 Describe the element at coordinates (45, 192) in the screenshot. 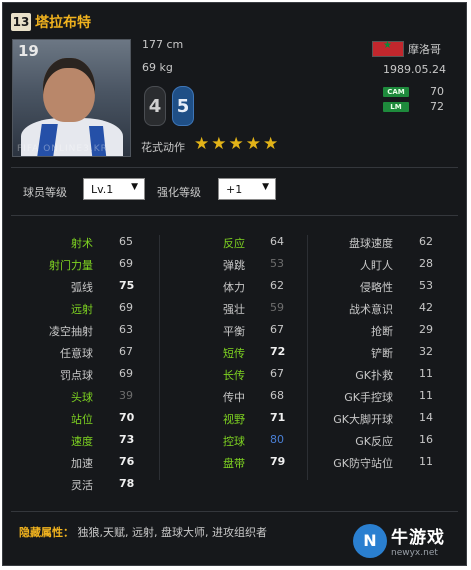

I see `player-level-label: 球员等级` at that location.